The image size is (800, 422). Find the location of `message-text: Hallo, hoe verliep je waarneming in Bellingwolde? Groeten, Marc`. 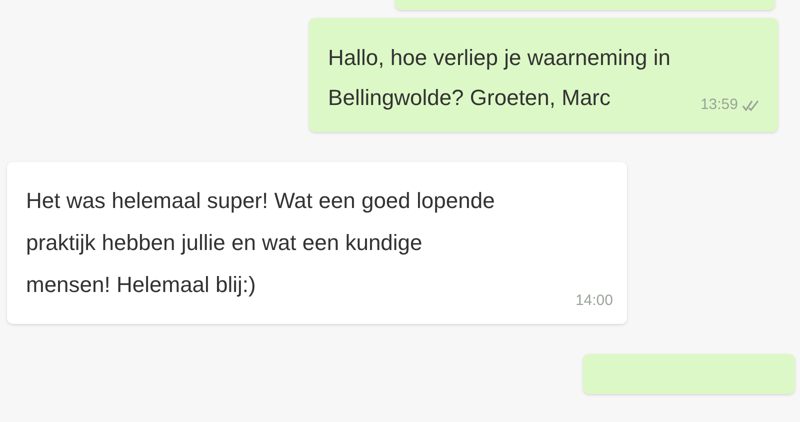

message-text: Hallo, hoe verliep je waarneming in Bellingwolde? Groeten, Marc is located at coordinates (499, 78).